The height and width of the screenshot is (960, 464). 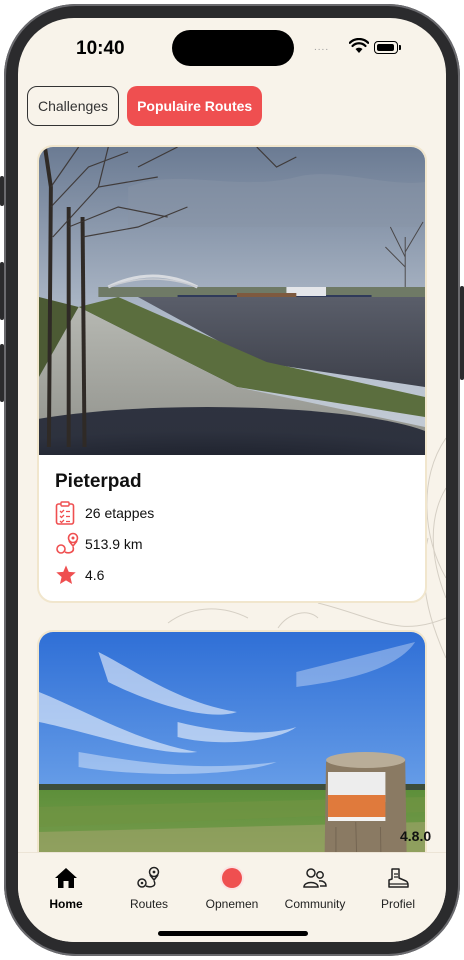 What do you see at coordinates (66, 878) in the screenshot?
I see `home-icon` at bounding box center [66, 878].